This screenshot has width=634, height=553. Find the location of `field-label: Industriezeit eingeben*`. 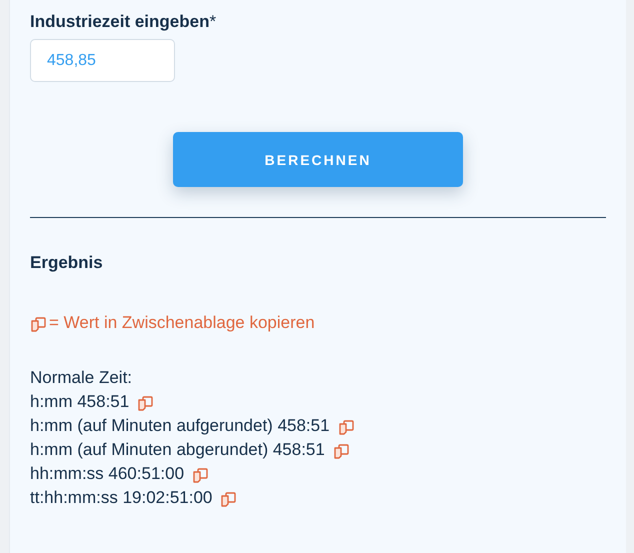

field-label: Industriezeit eingeben* is located at coordinates (124, 22).